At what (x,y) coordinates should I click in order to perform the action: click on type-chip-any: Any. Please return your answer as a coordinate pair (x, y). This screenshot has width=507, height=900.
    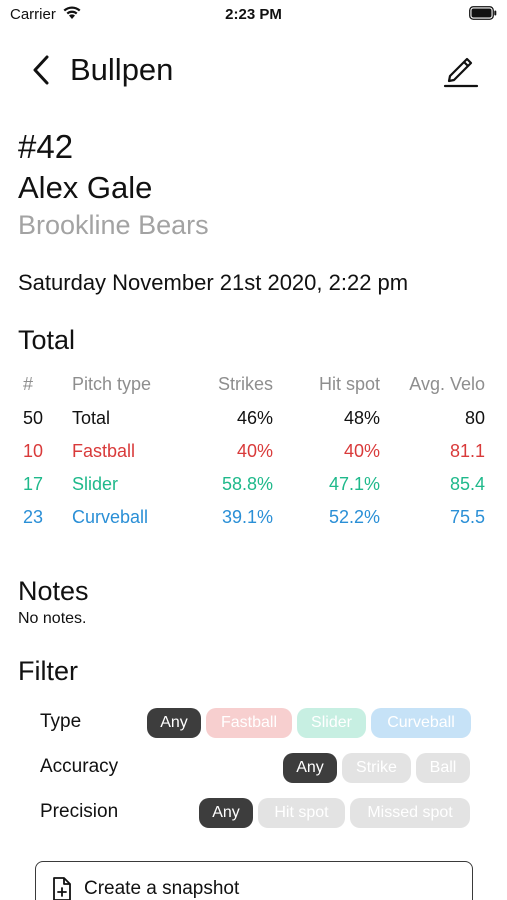
    Looking at the image, I should click on (174, 723).